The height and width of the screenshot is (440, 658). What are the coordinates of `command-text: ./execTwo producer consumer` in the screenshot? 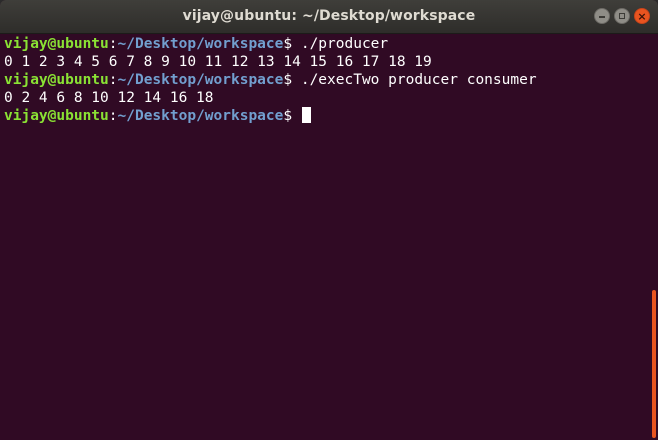 It's located at (418, 80).